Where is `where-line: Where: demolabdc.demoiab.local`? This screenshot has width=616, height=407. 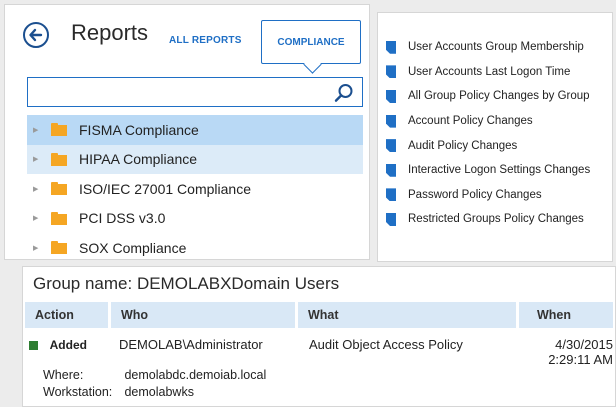 where-line: Where: demolabdc.demoiab.local is located at coordinates (154, 375).